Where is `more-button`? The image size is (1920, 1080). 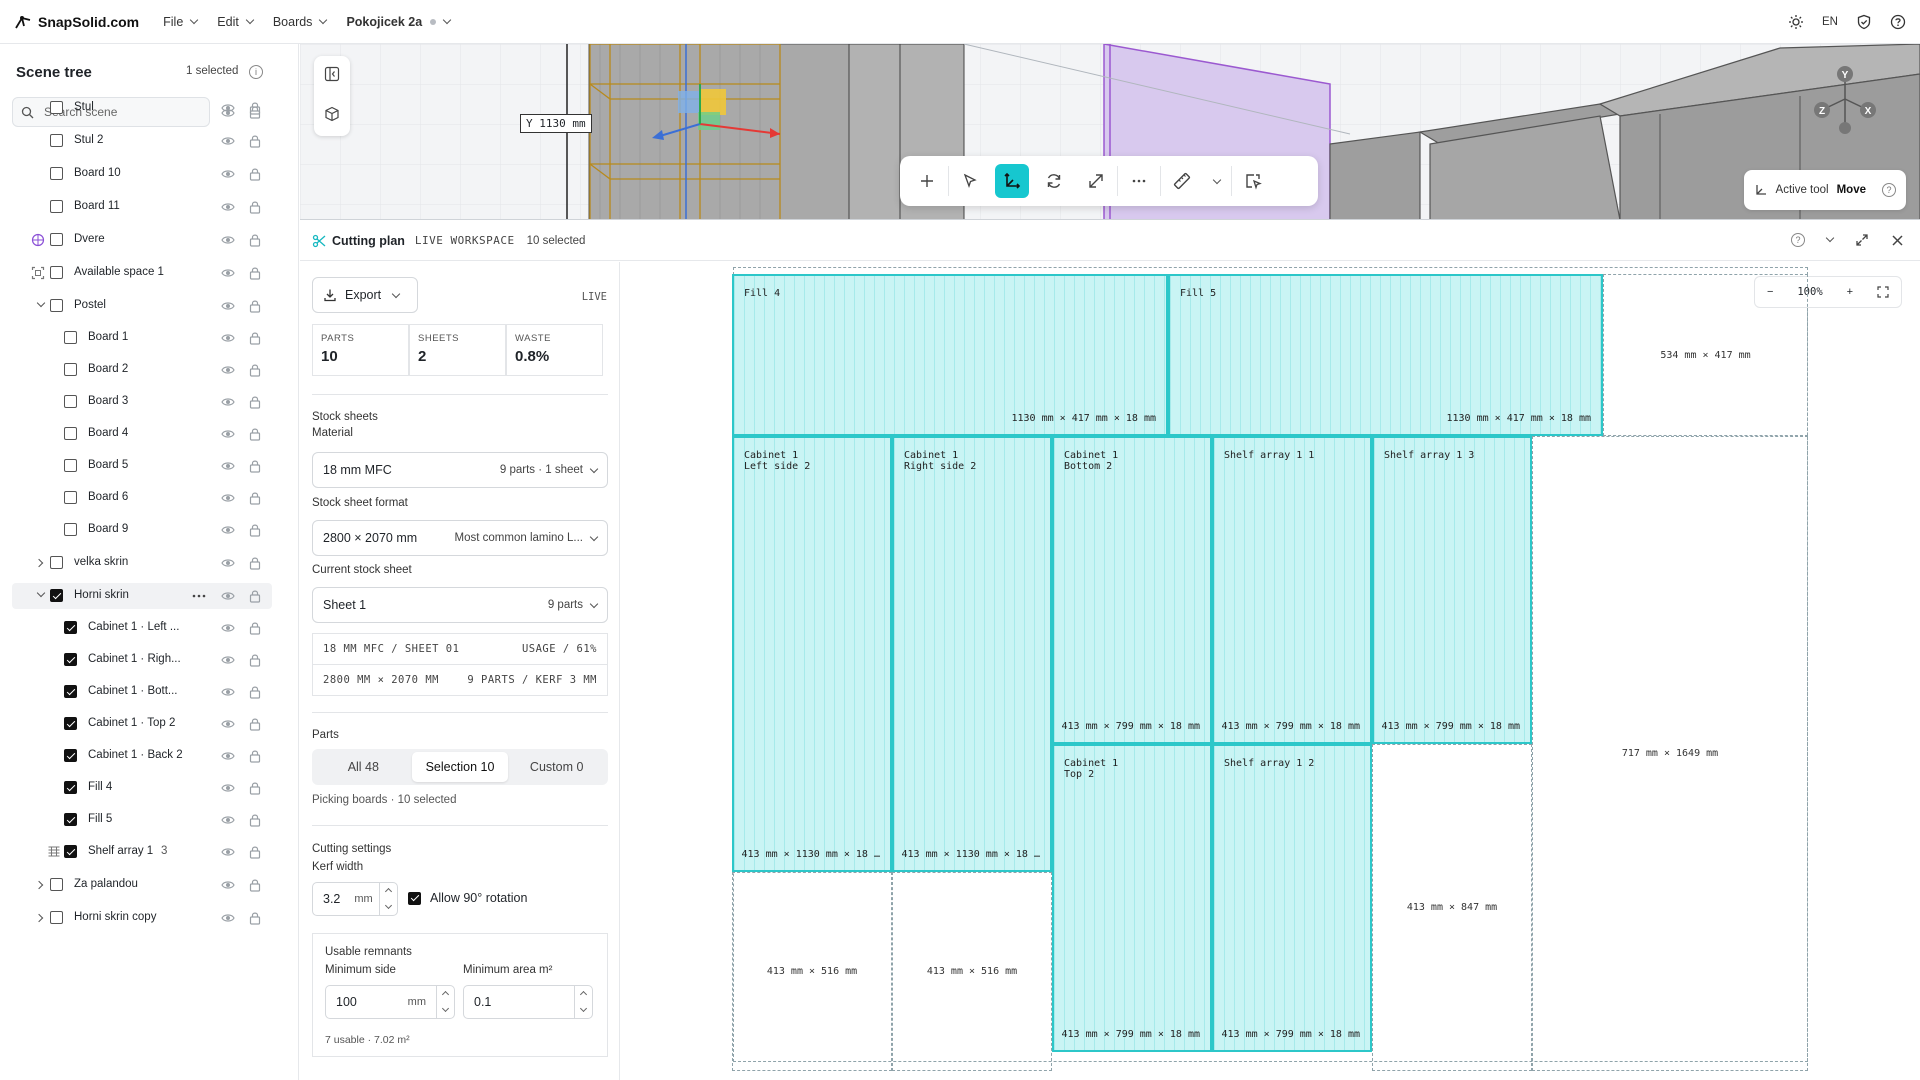
more-button is located at coordinates (1139, 181).